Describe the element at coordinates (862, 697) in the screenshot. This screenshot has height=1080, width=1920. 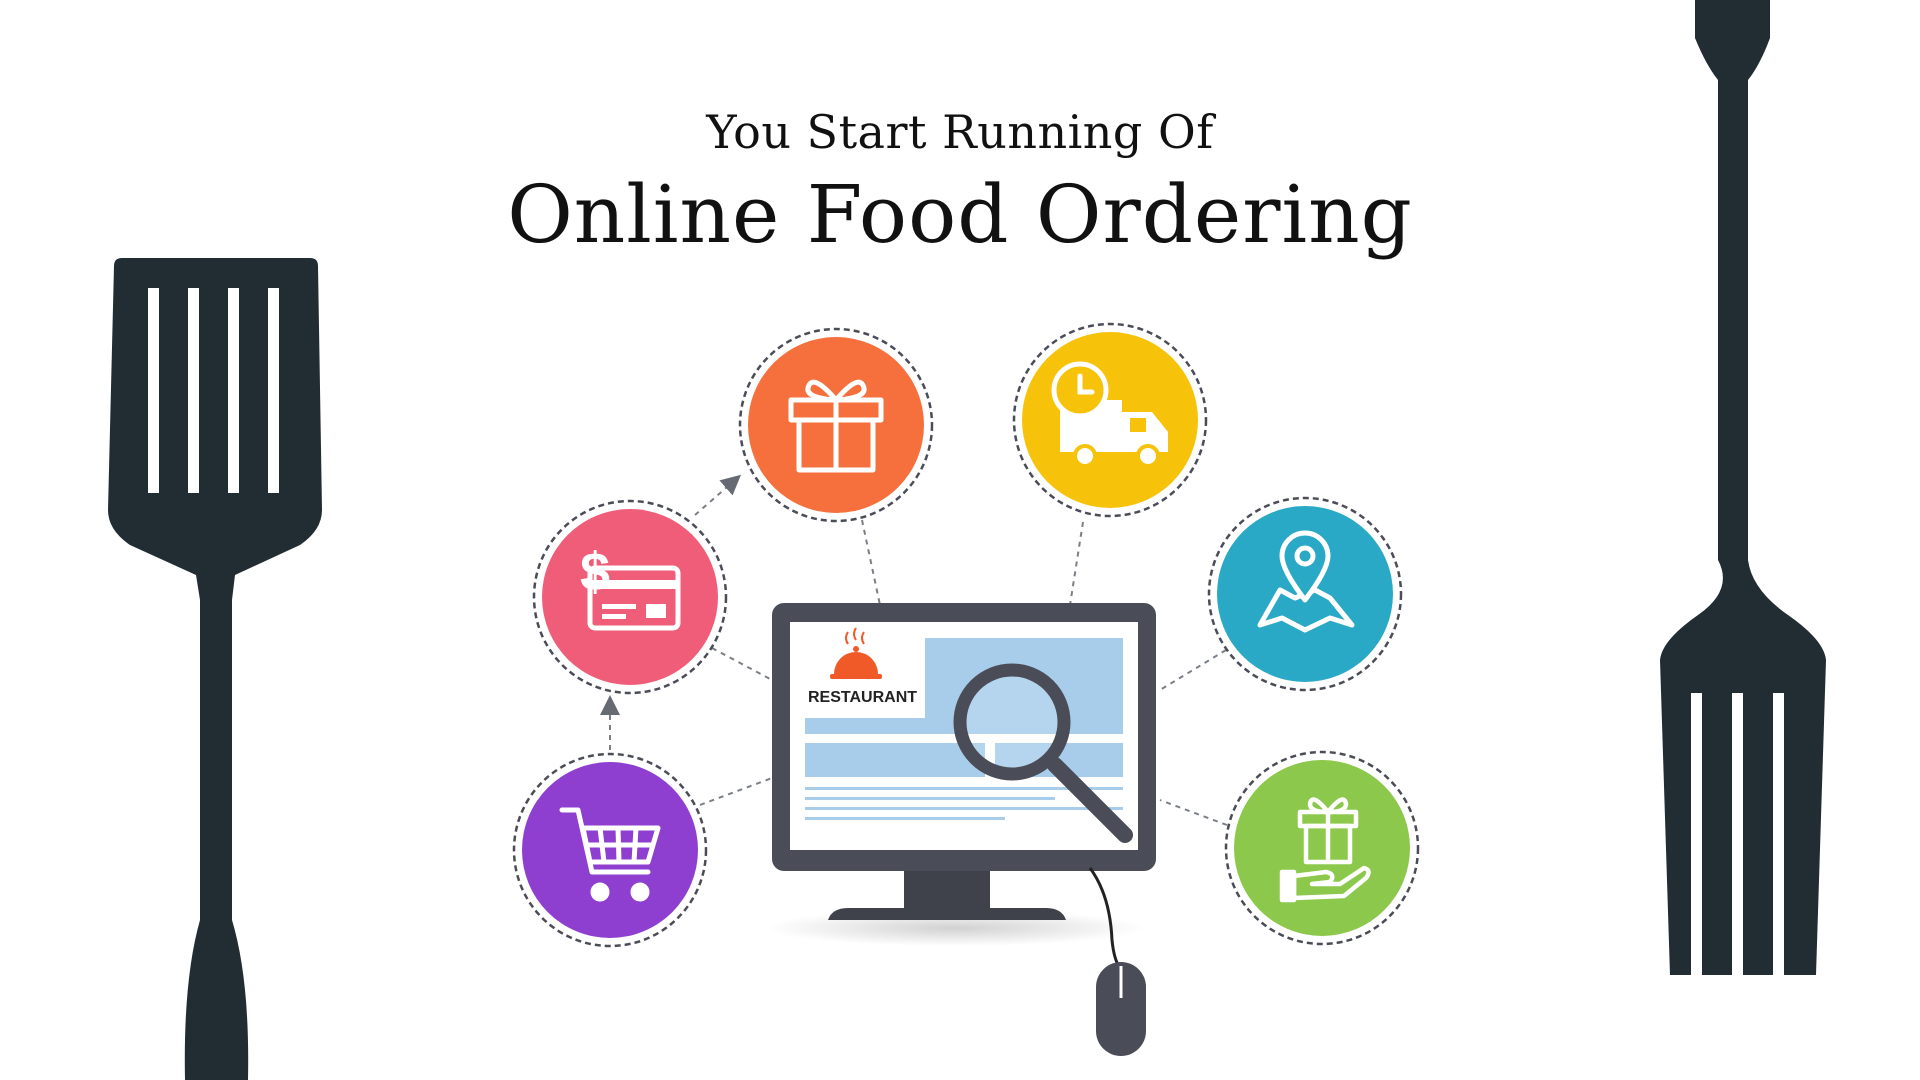
I see `screen-label: RESTAURANT` at that location.